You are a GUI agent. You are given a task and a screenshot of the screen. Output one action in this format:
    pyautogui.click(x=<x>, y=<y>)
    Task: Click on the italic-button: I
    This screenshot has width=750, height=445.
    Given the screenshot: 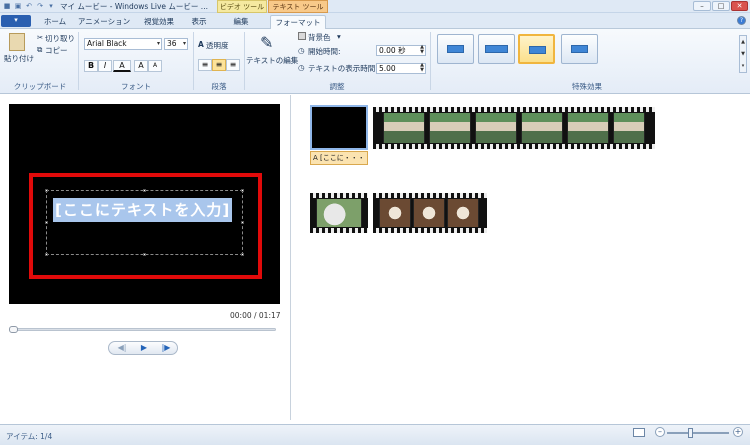 What is the action you would take?
    pyautogui.click(x=105, y=66)
    